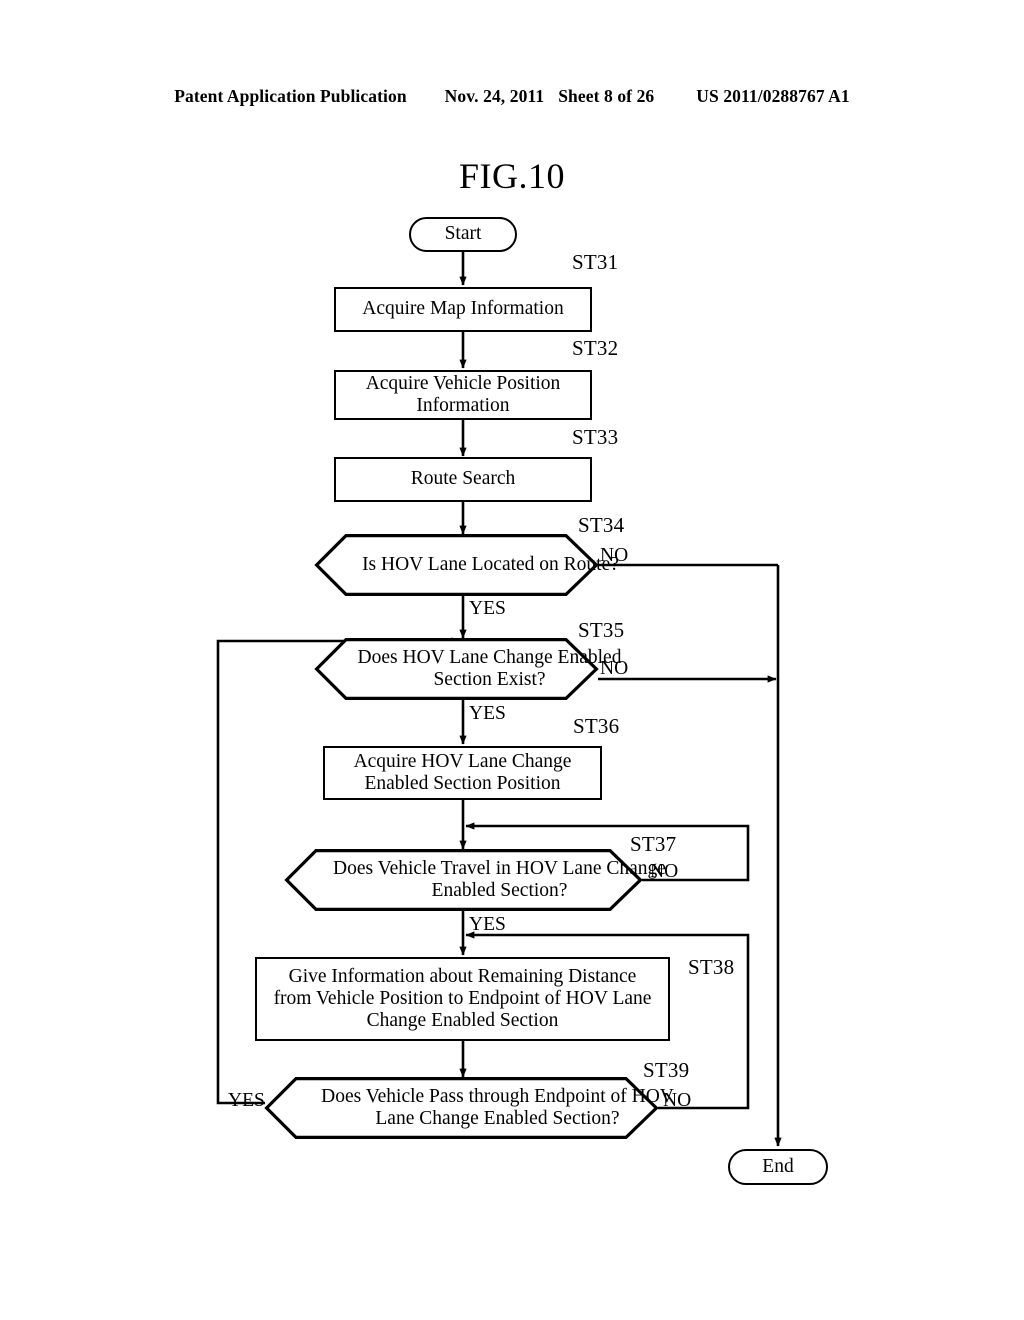 Image resolution: width=1024 pixels, height=1320 pixels. What do you see at coordinates (666, 1070) in the screenshot?
I see `step-tag-st39: ST39` at bounding box center [666, 1070].